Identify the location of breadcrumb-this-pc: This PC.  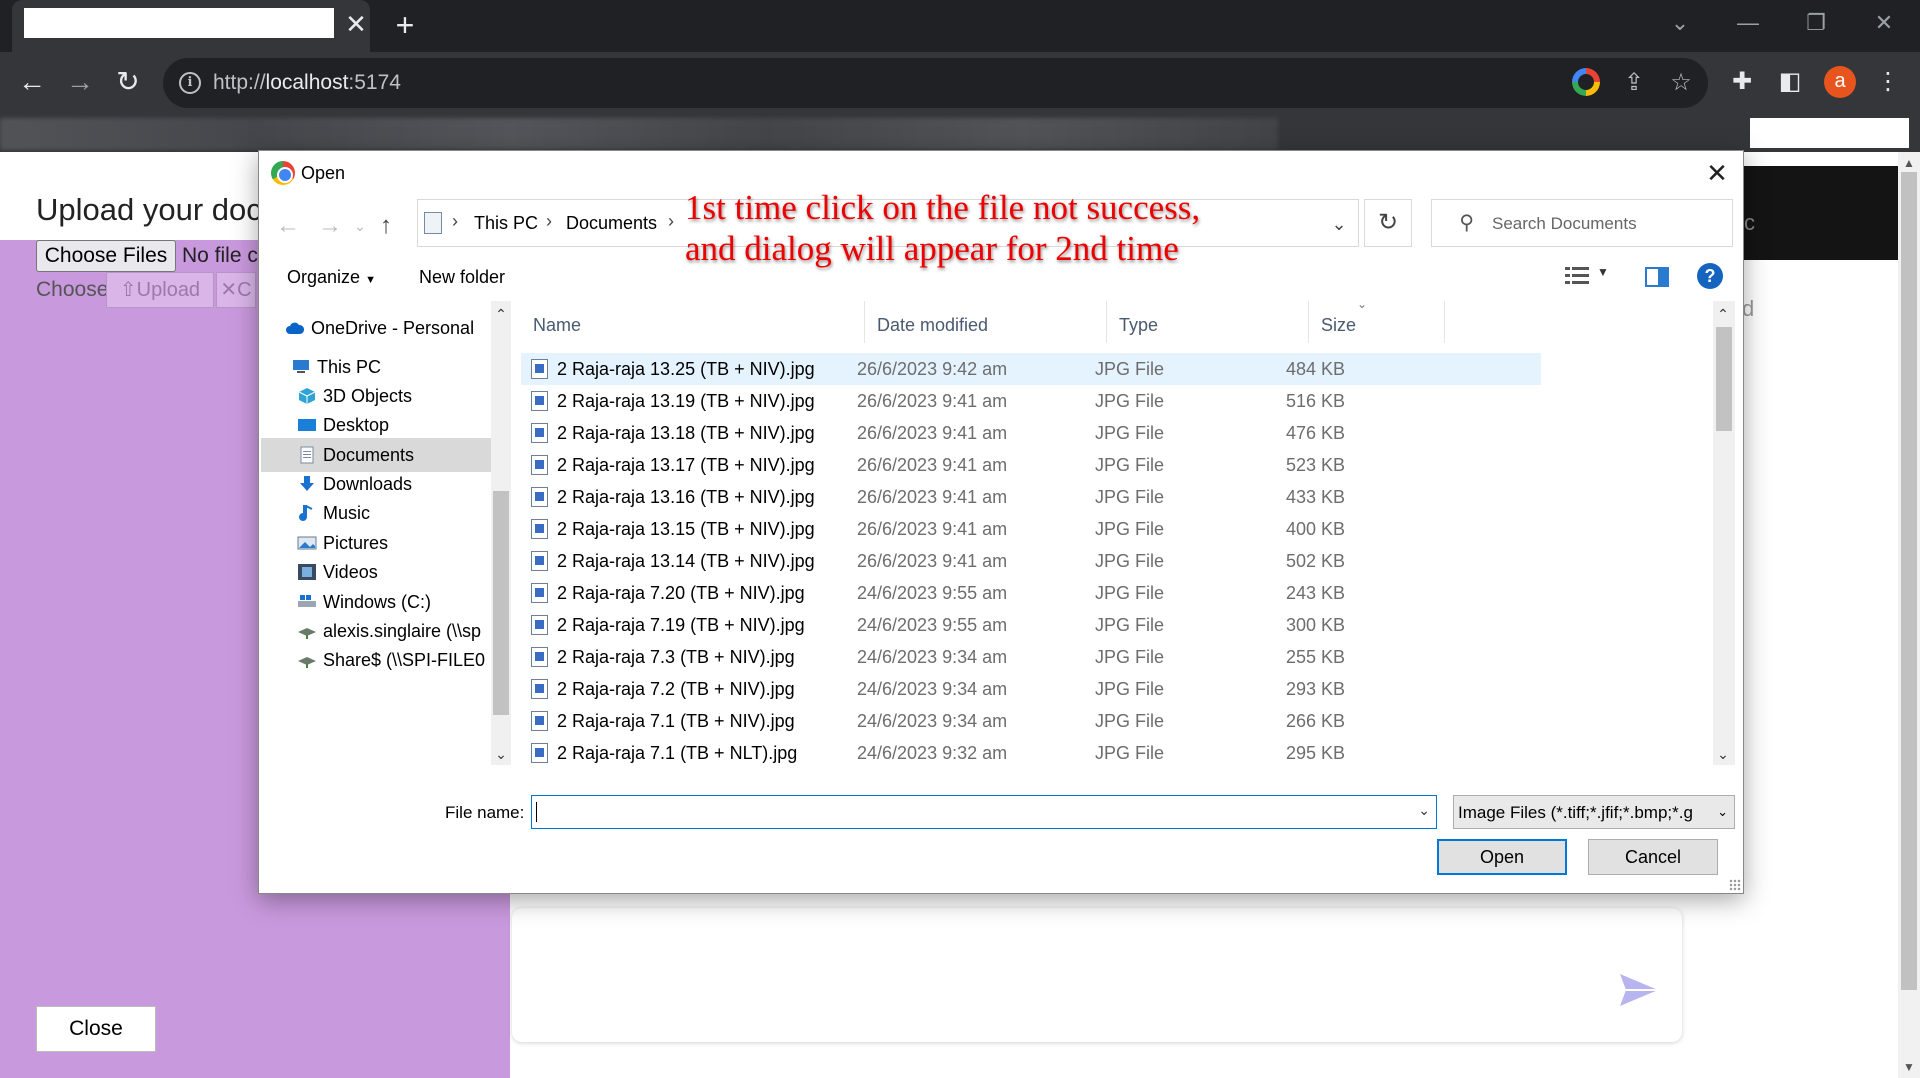
(506, 223).